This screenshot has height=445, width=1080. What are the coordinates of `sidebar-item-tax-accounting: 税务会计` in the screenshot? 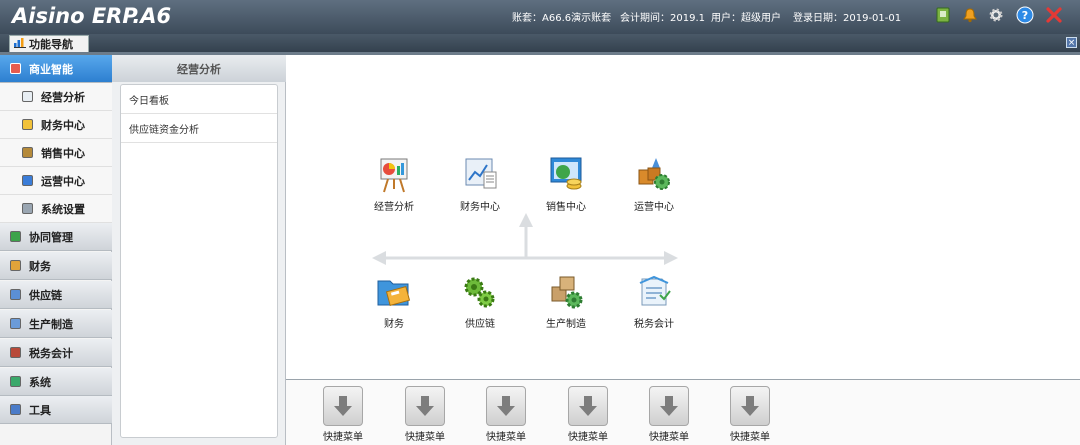 It's located at (56, 353).